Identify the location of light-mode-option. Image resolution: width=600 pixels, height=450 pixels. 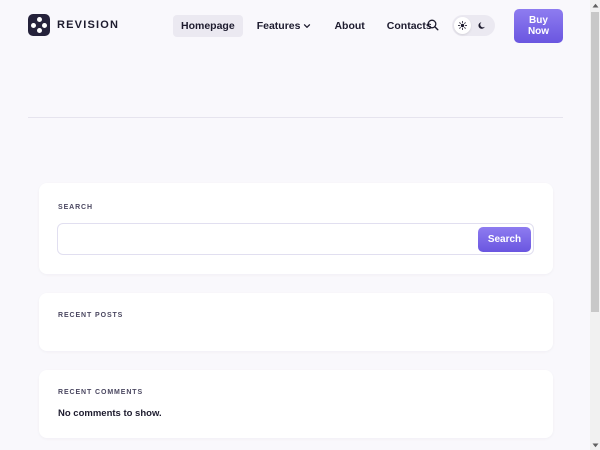
(462, 25).